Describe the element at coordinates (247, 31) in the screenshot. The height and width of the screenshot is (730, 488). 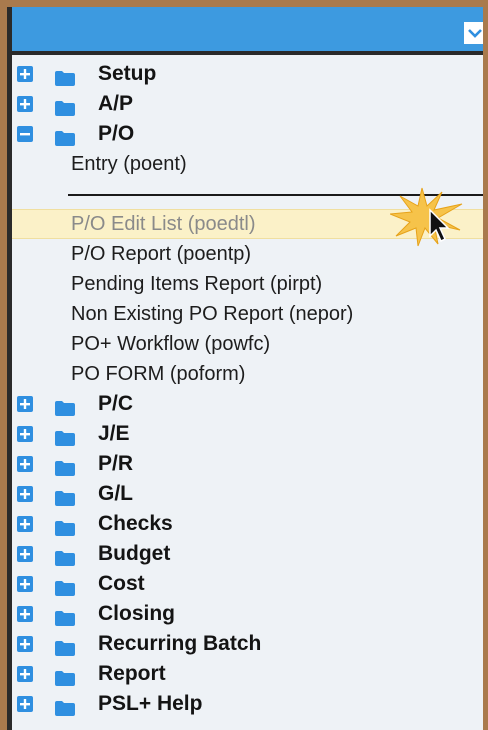
I see `panel-titlebar` at that location.